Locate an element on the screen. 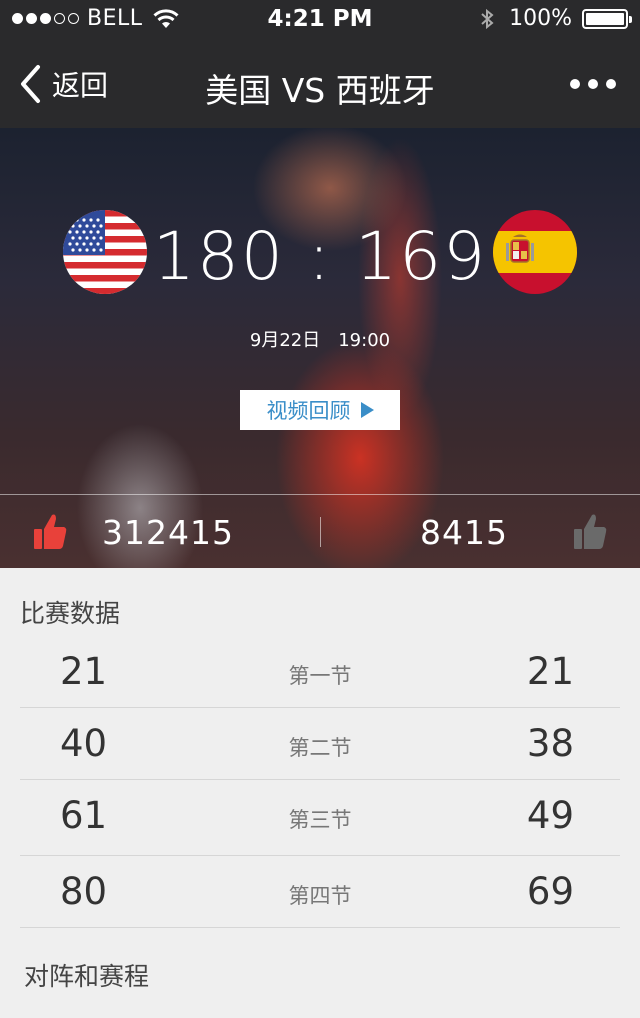  table-row: 40 第二节 38 is located at coordinates (320, 744).